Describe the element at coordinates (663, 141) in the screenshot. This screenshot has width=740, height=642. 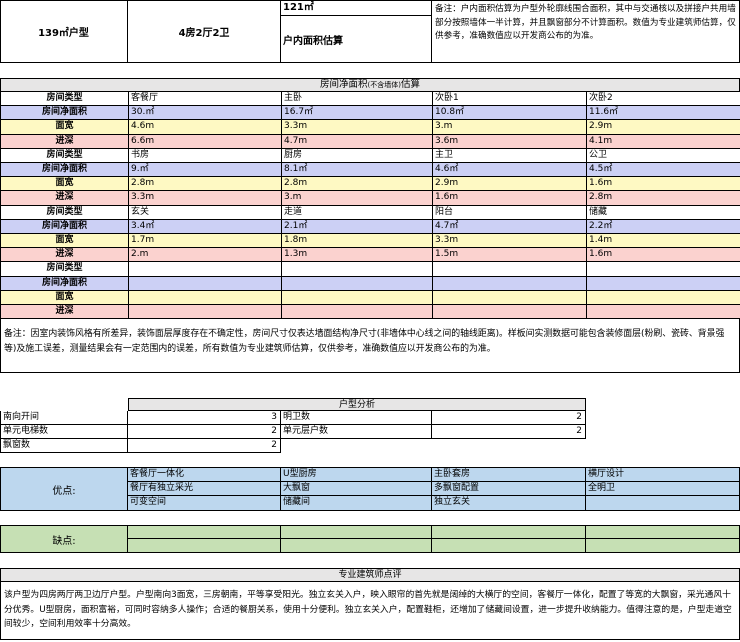
I see `room-cell: 4.1m` at that location.